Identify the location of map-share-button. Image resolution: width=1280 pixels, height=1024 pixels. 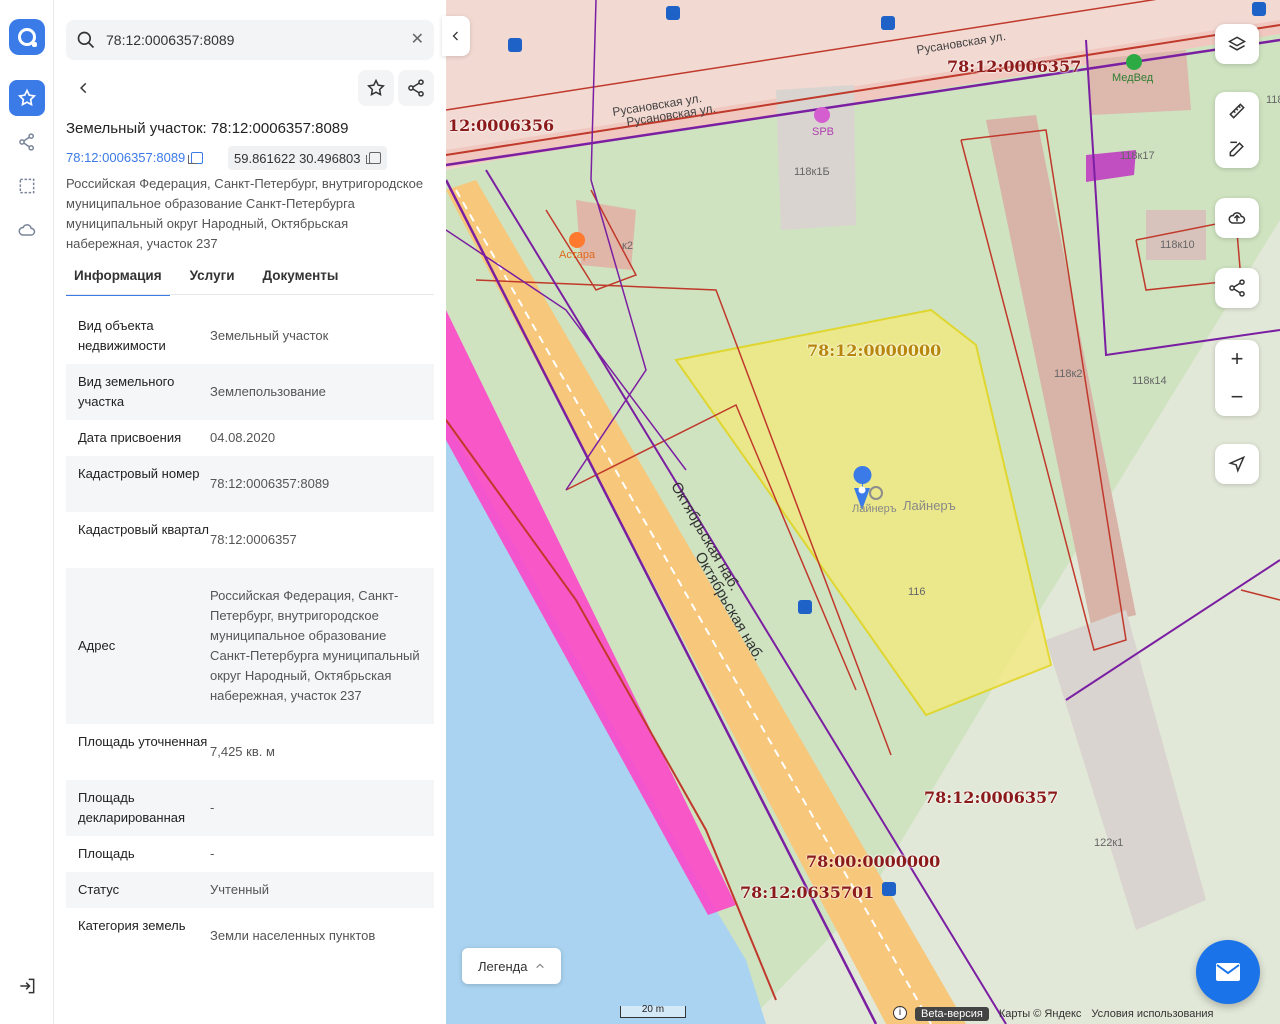
(1237, 288).